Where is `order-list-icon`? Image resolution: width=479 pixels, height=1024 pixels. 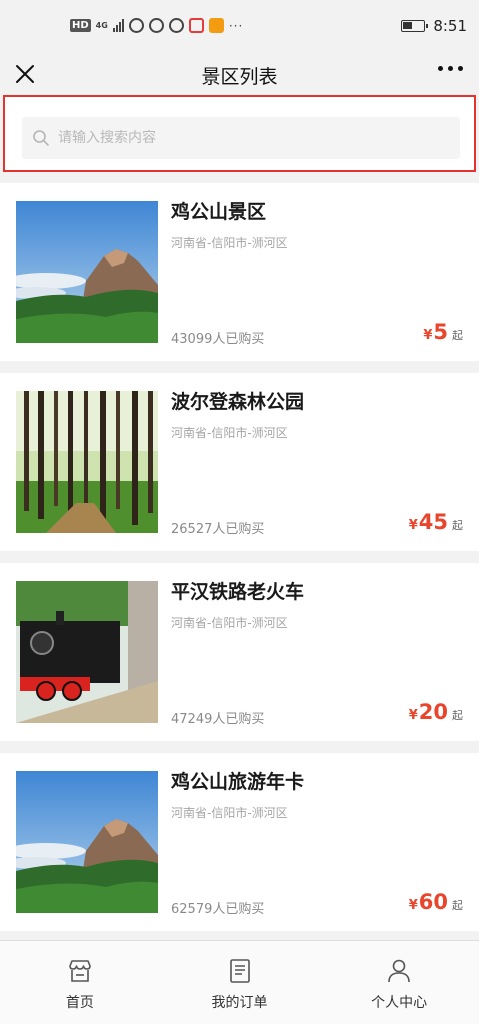 order-list-icon is located at coordinates (239, 971).